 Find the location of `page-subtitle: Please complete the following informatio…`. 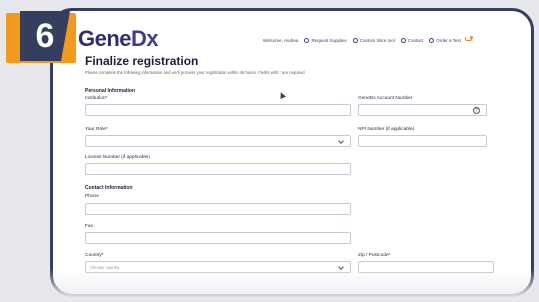

page-subtitle: Please complete the following informatio… is located at coordinates (195, 72).